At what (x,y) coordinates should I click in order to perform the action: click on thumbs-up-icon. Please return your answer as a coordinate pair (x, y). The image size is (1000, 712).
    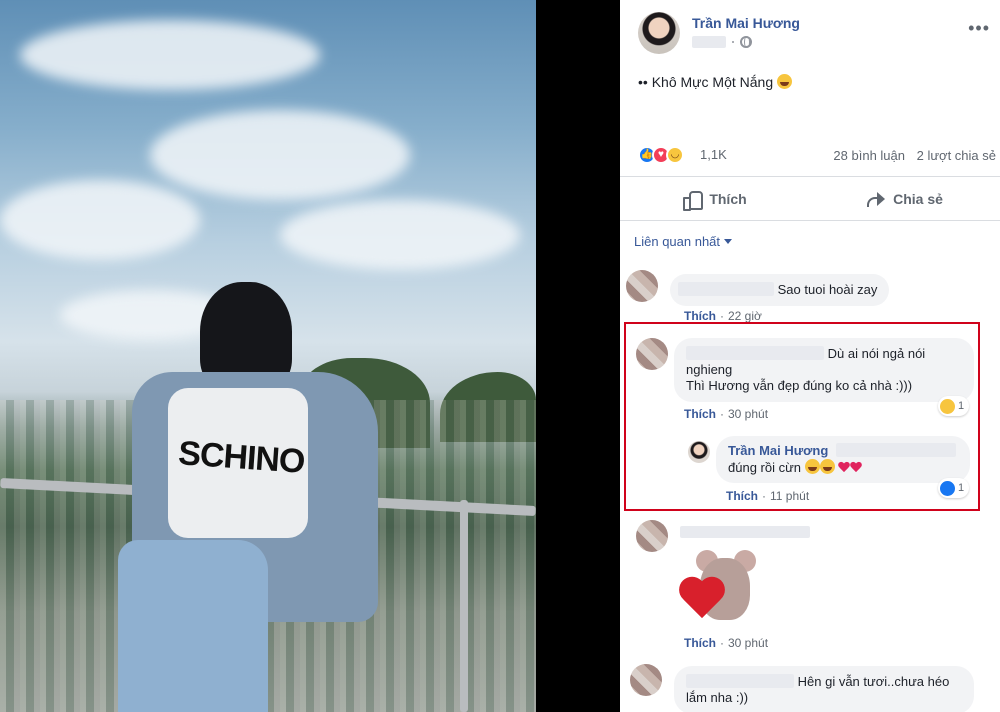
    Looking at the image, I should click on (693, 200).